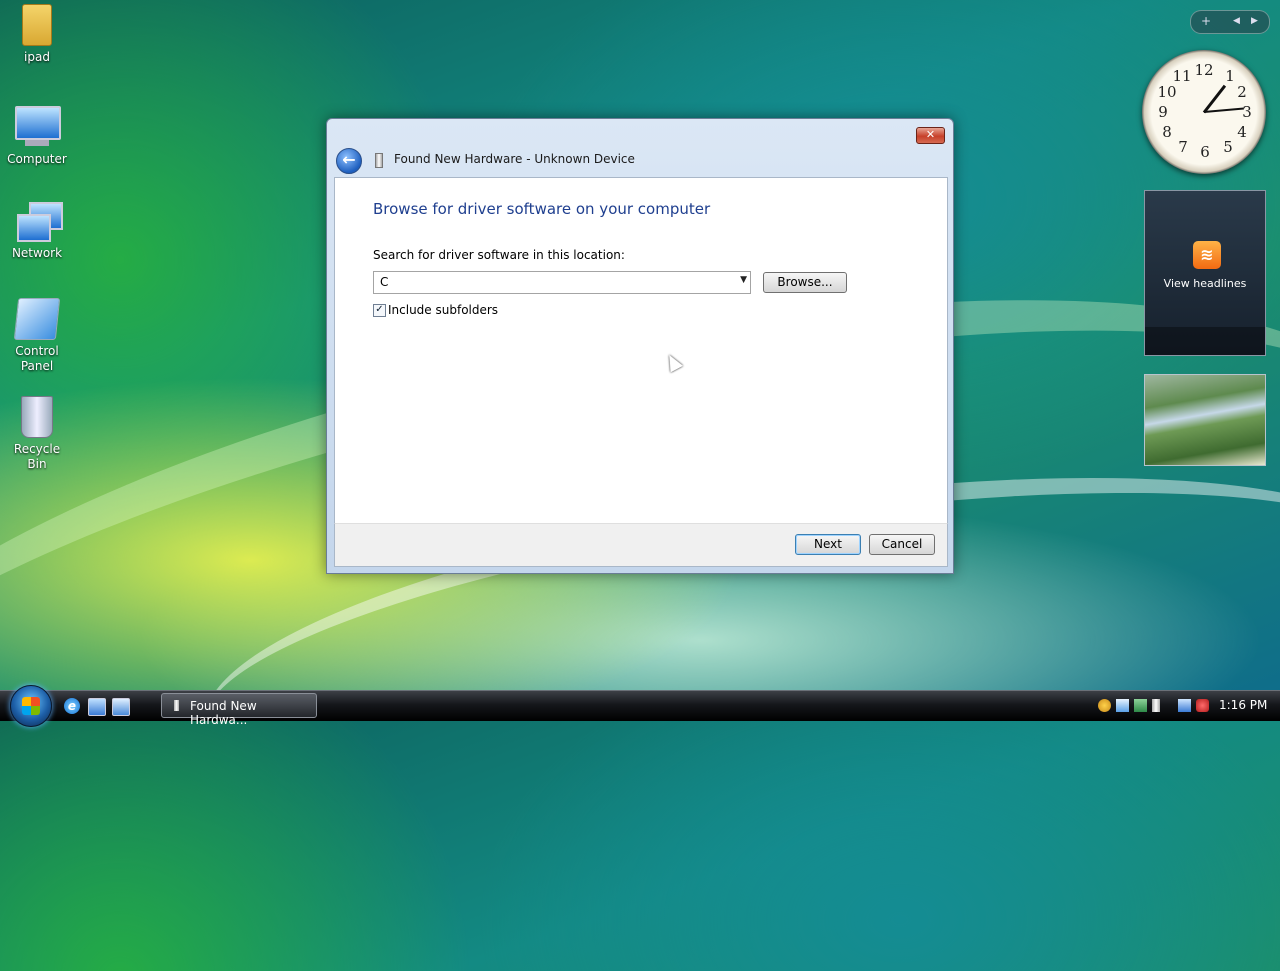 Image resolution: width=1280 pixels, height=971 pixels. I want to click on desktop-icon-ipad: ipad, so click(37, 34).